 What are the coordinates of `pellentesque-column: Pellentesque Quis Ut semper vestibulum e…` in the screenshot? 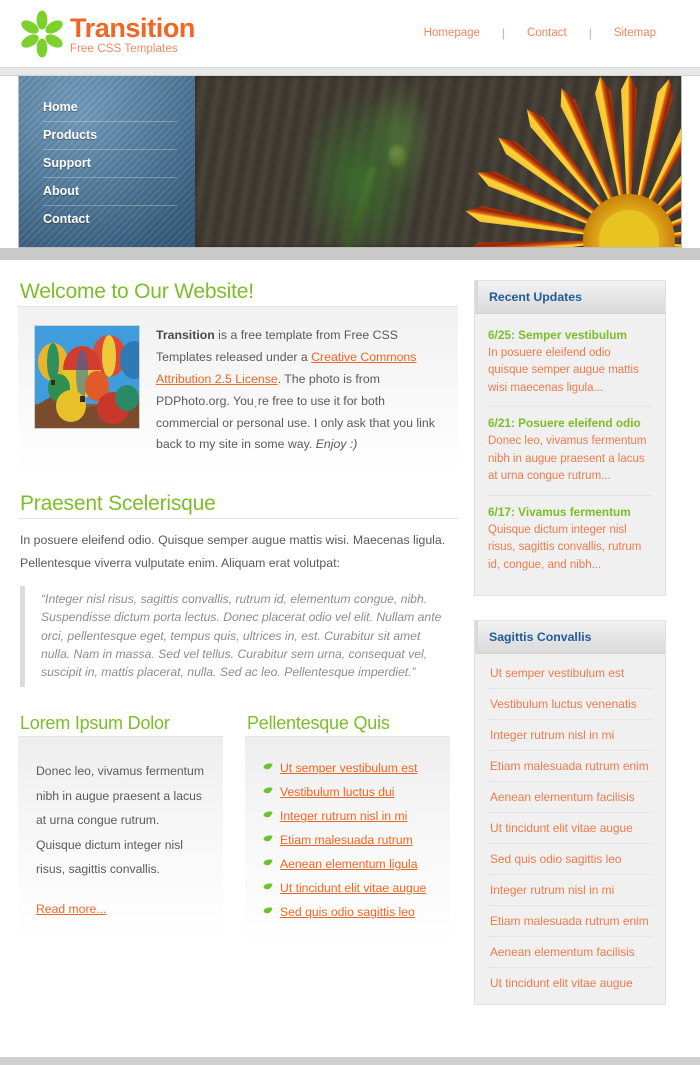 It's located at (347, 829).